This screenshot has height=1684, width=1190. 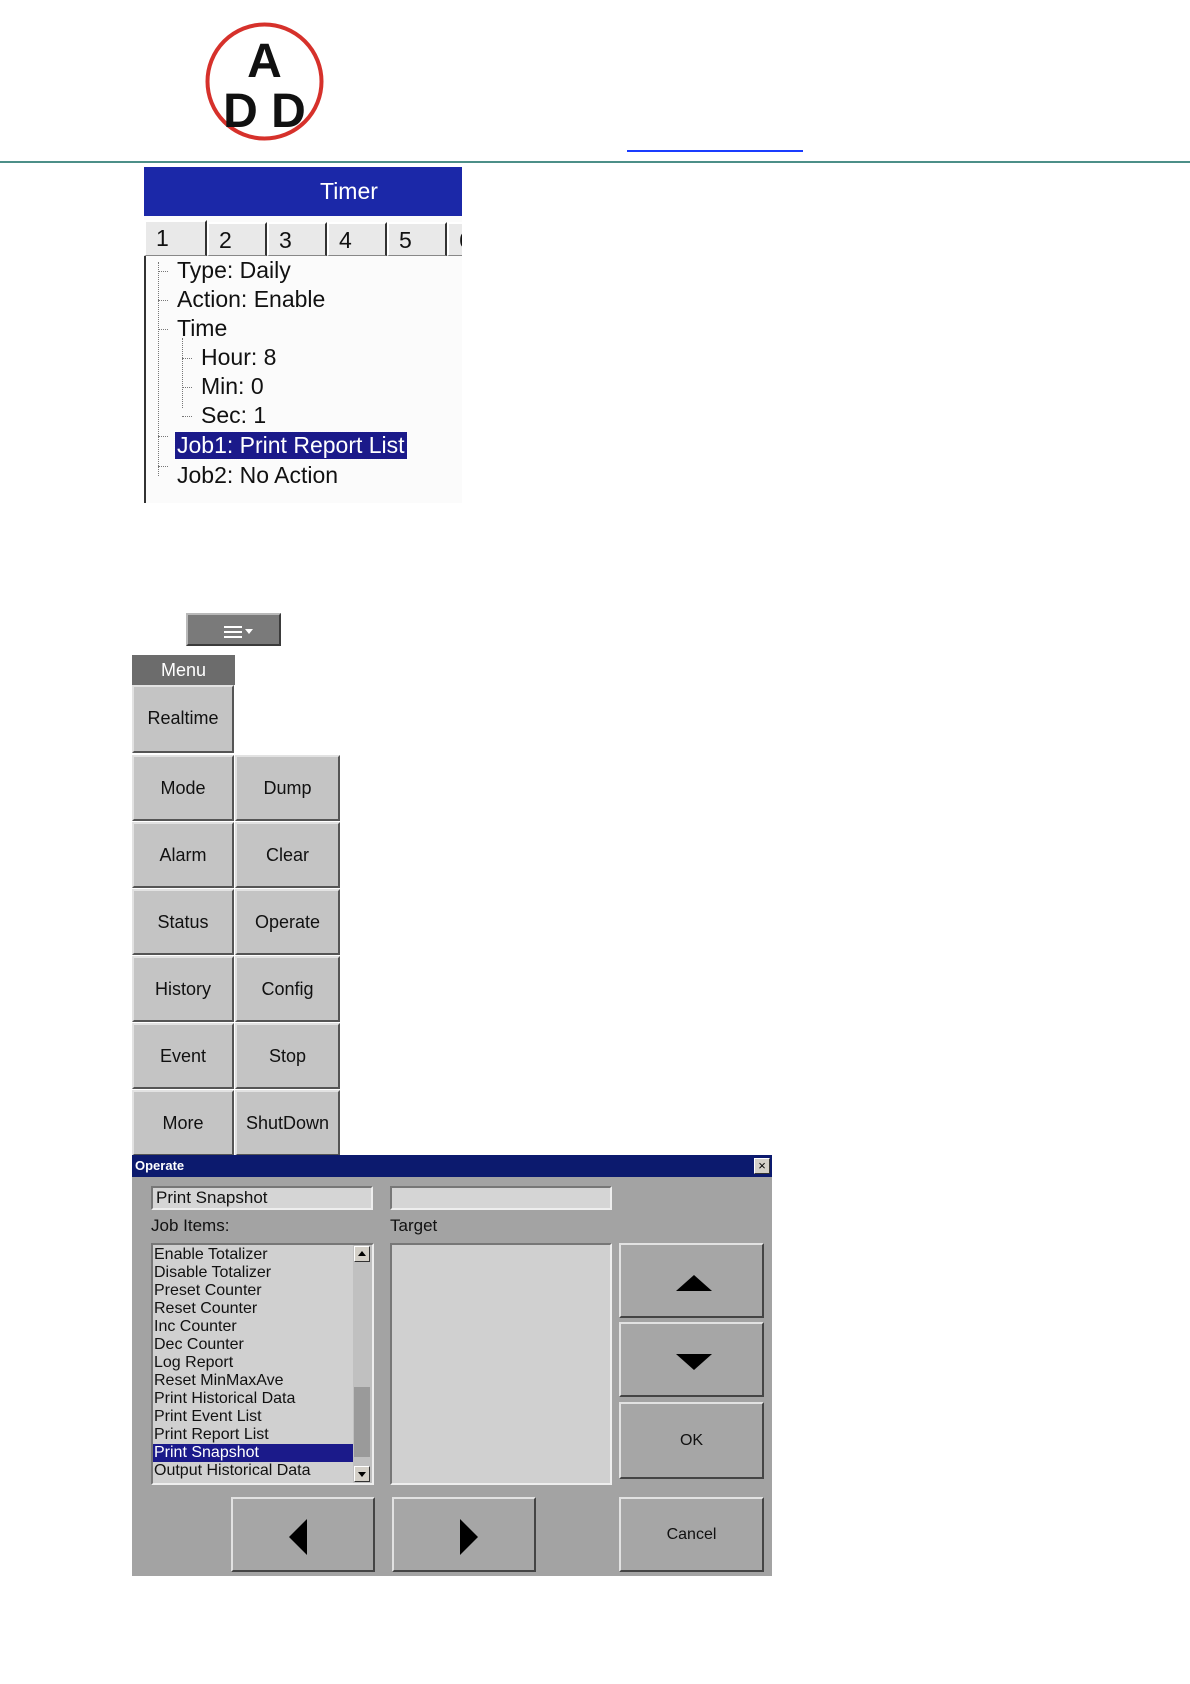 What do you see at coordinates (253, 1471) in the screenshot?
I see `list-item: Output Historical Data` at bounding box center [253, 1471].